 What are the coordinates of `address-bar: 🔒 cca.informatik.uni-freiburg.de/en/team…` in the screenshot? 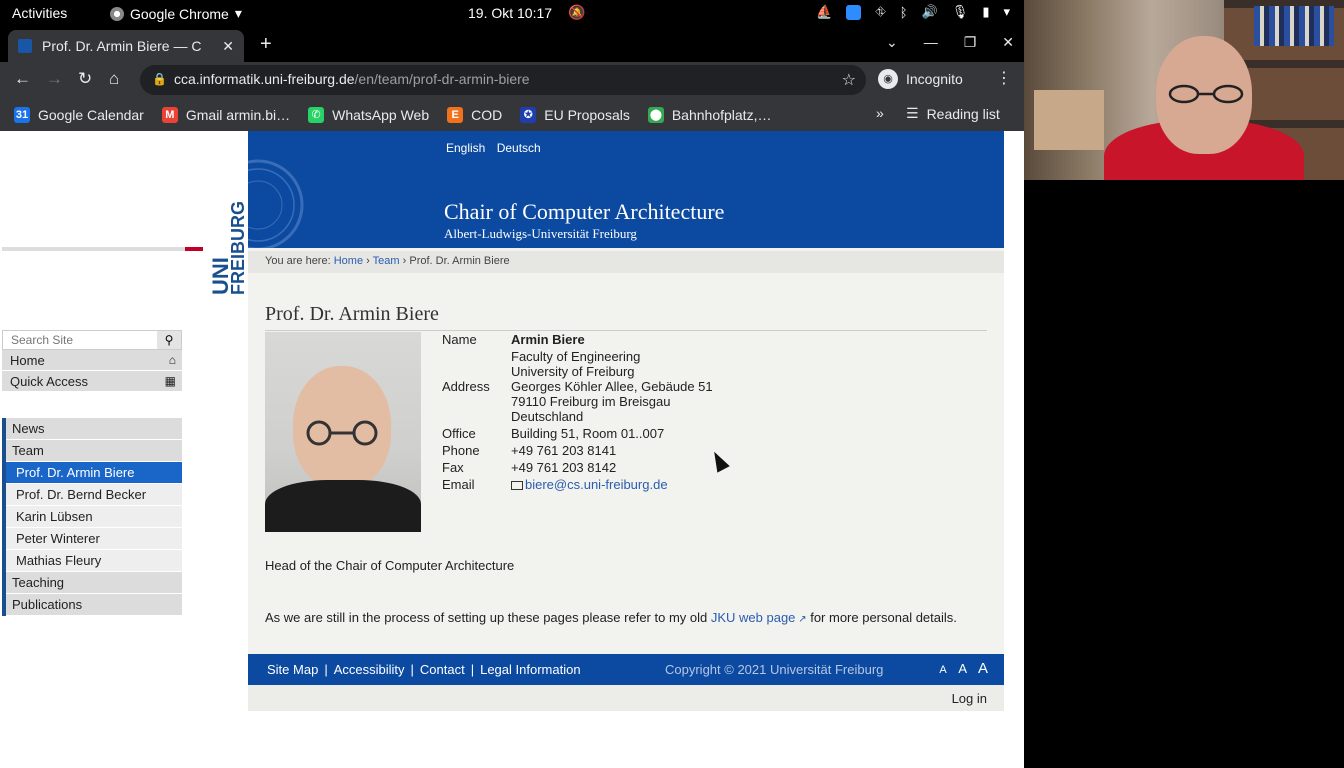 It's located at (503, 80).